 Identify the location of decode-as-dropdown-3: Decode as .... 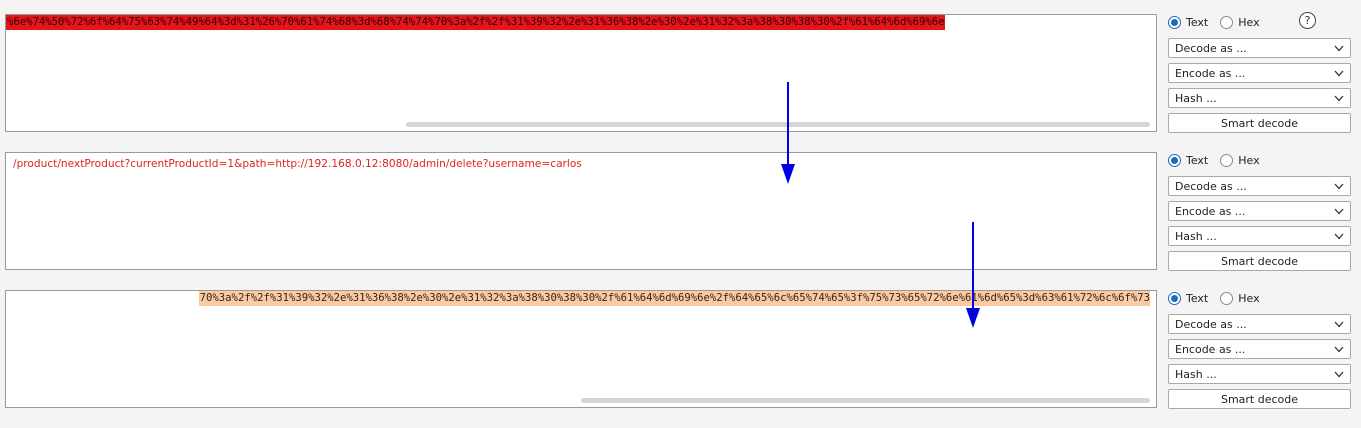
(1259, 324).